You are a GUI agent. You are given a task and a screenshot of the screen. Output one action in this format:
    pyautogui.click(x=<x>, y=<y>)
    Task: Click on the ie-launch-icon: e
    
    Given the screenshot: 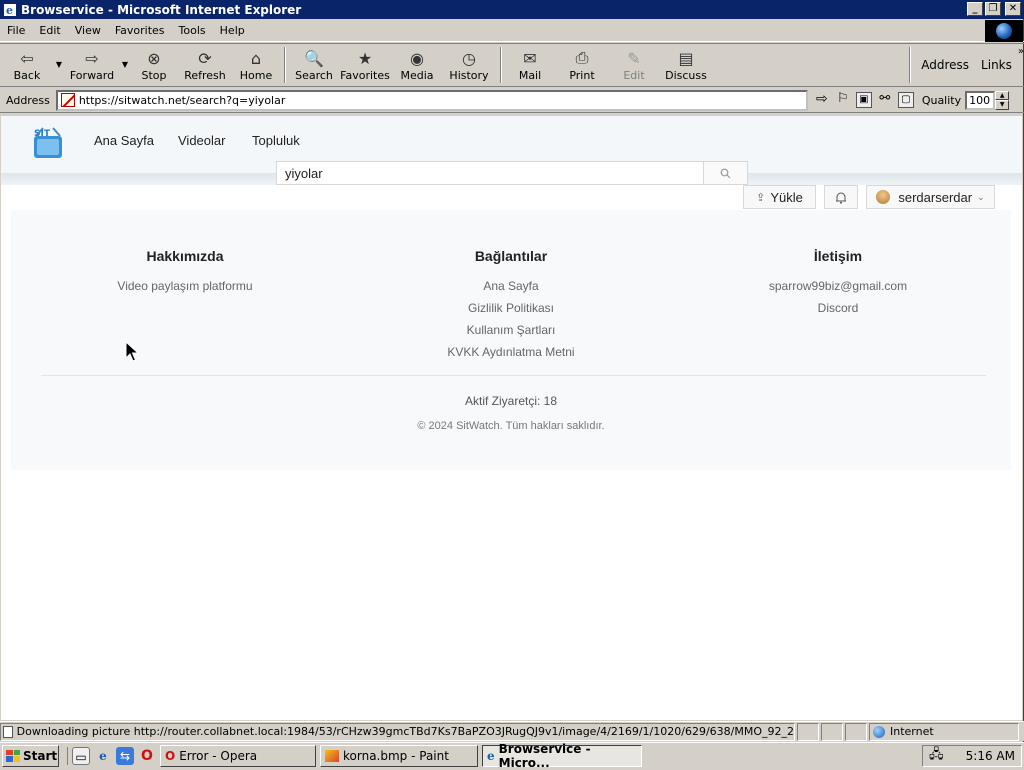 What is the action you would take?
    pyautogui.click(x=103, y=756)
    